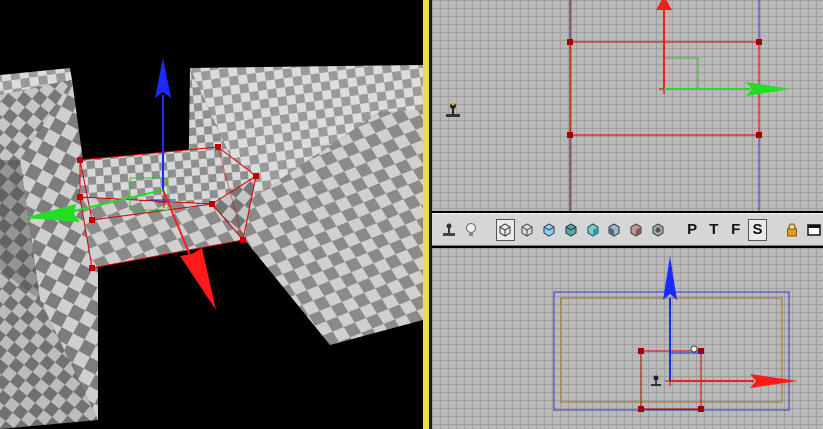  I want to click on top-view-button-label: T, so click(714, 229).